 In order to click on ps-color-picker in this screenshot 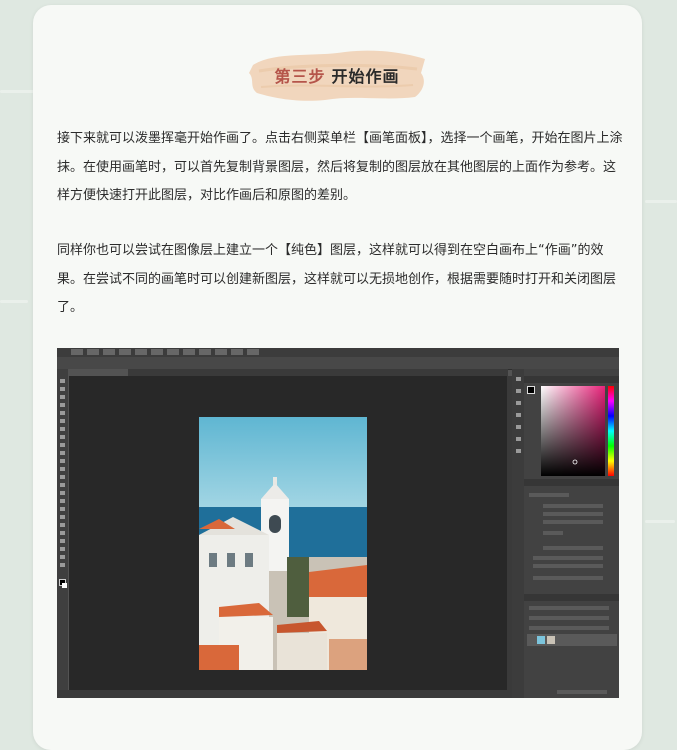, I will do `click(573, 431)`.